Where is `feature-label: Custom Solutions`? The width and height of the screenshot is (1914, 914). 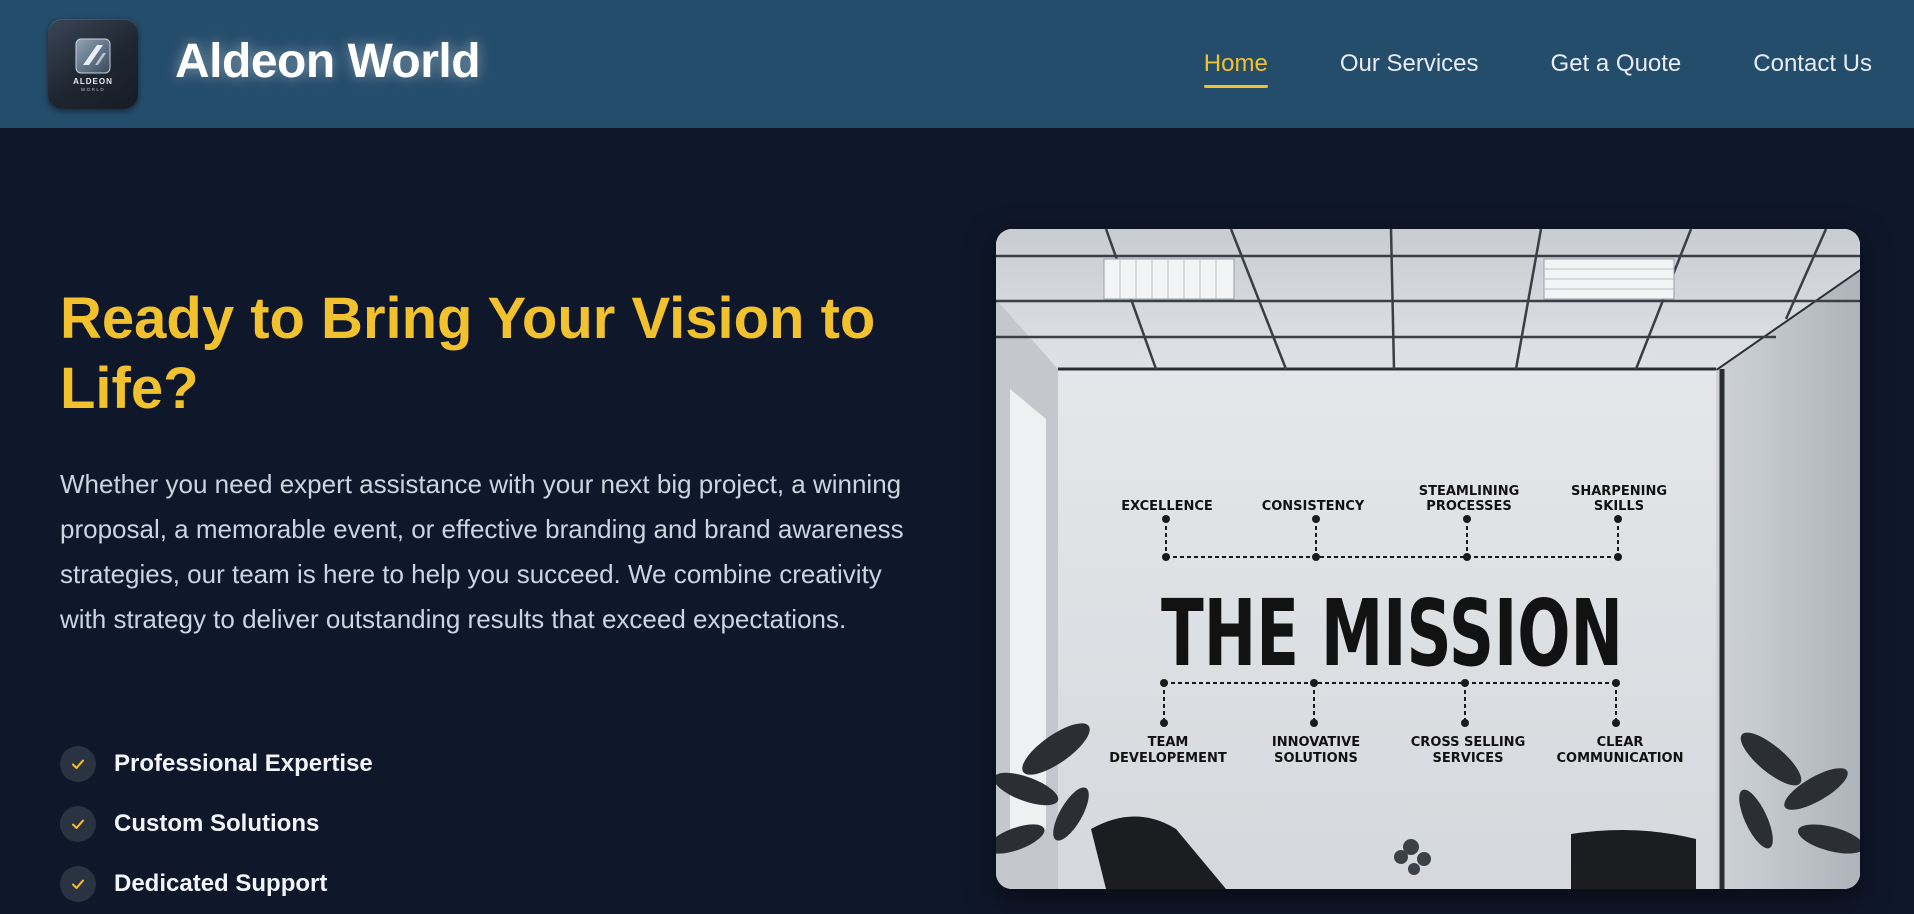 feature-label: Custom Solutions is located at coordinates (217, 823).